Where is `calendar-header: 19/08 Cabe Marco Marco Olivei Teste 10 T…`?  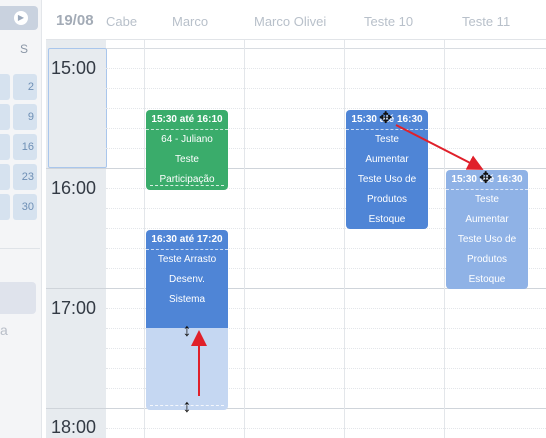 calendar-header: 19/08 Cabe Marco Marco Olivei Teste 10 T… is located at coordinates (296, 20).